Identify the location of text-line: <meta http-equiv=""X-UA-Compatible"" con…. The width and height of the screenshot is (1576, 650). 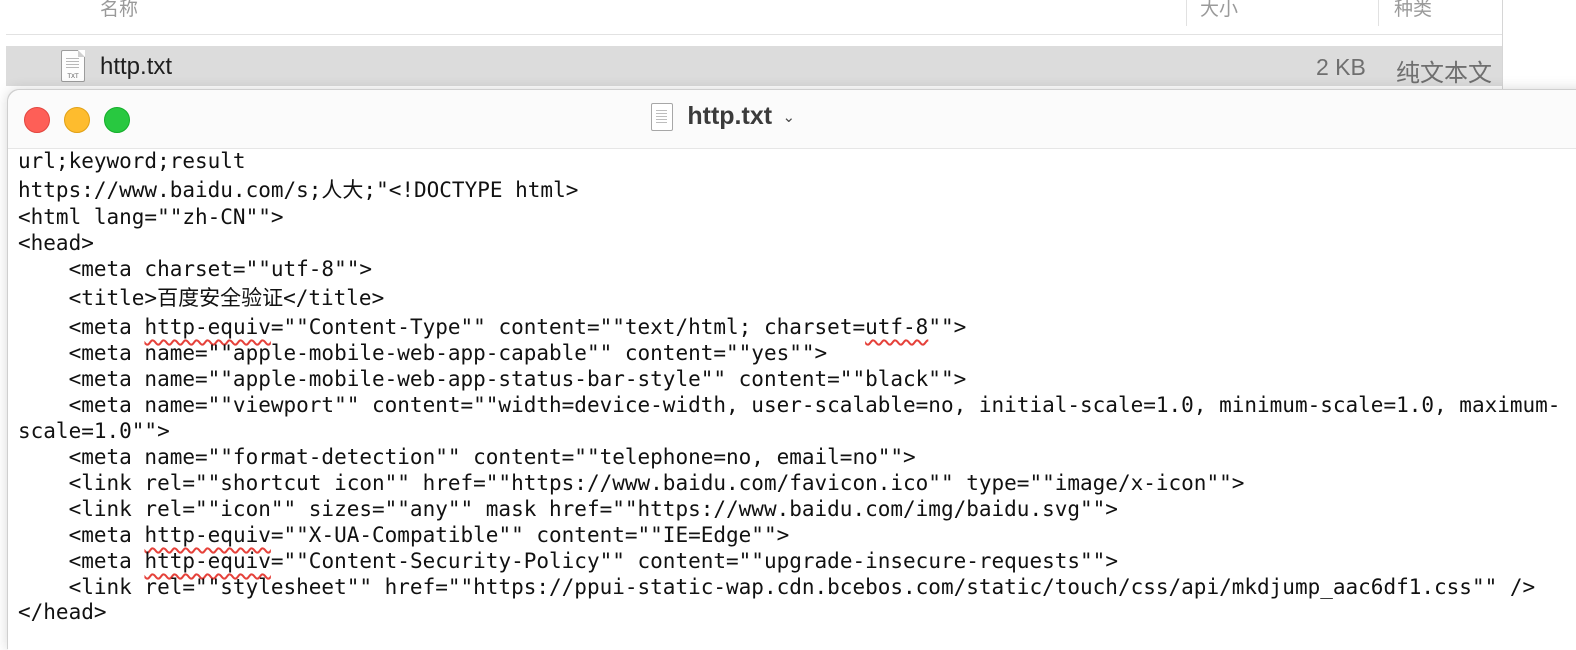
(404, 535).